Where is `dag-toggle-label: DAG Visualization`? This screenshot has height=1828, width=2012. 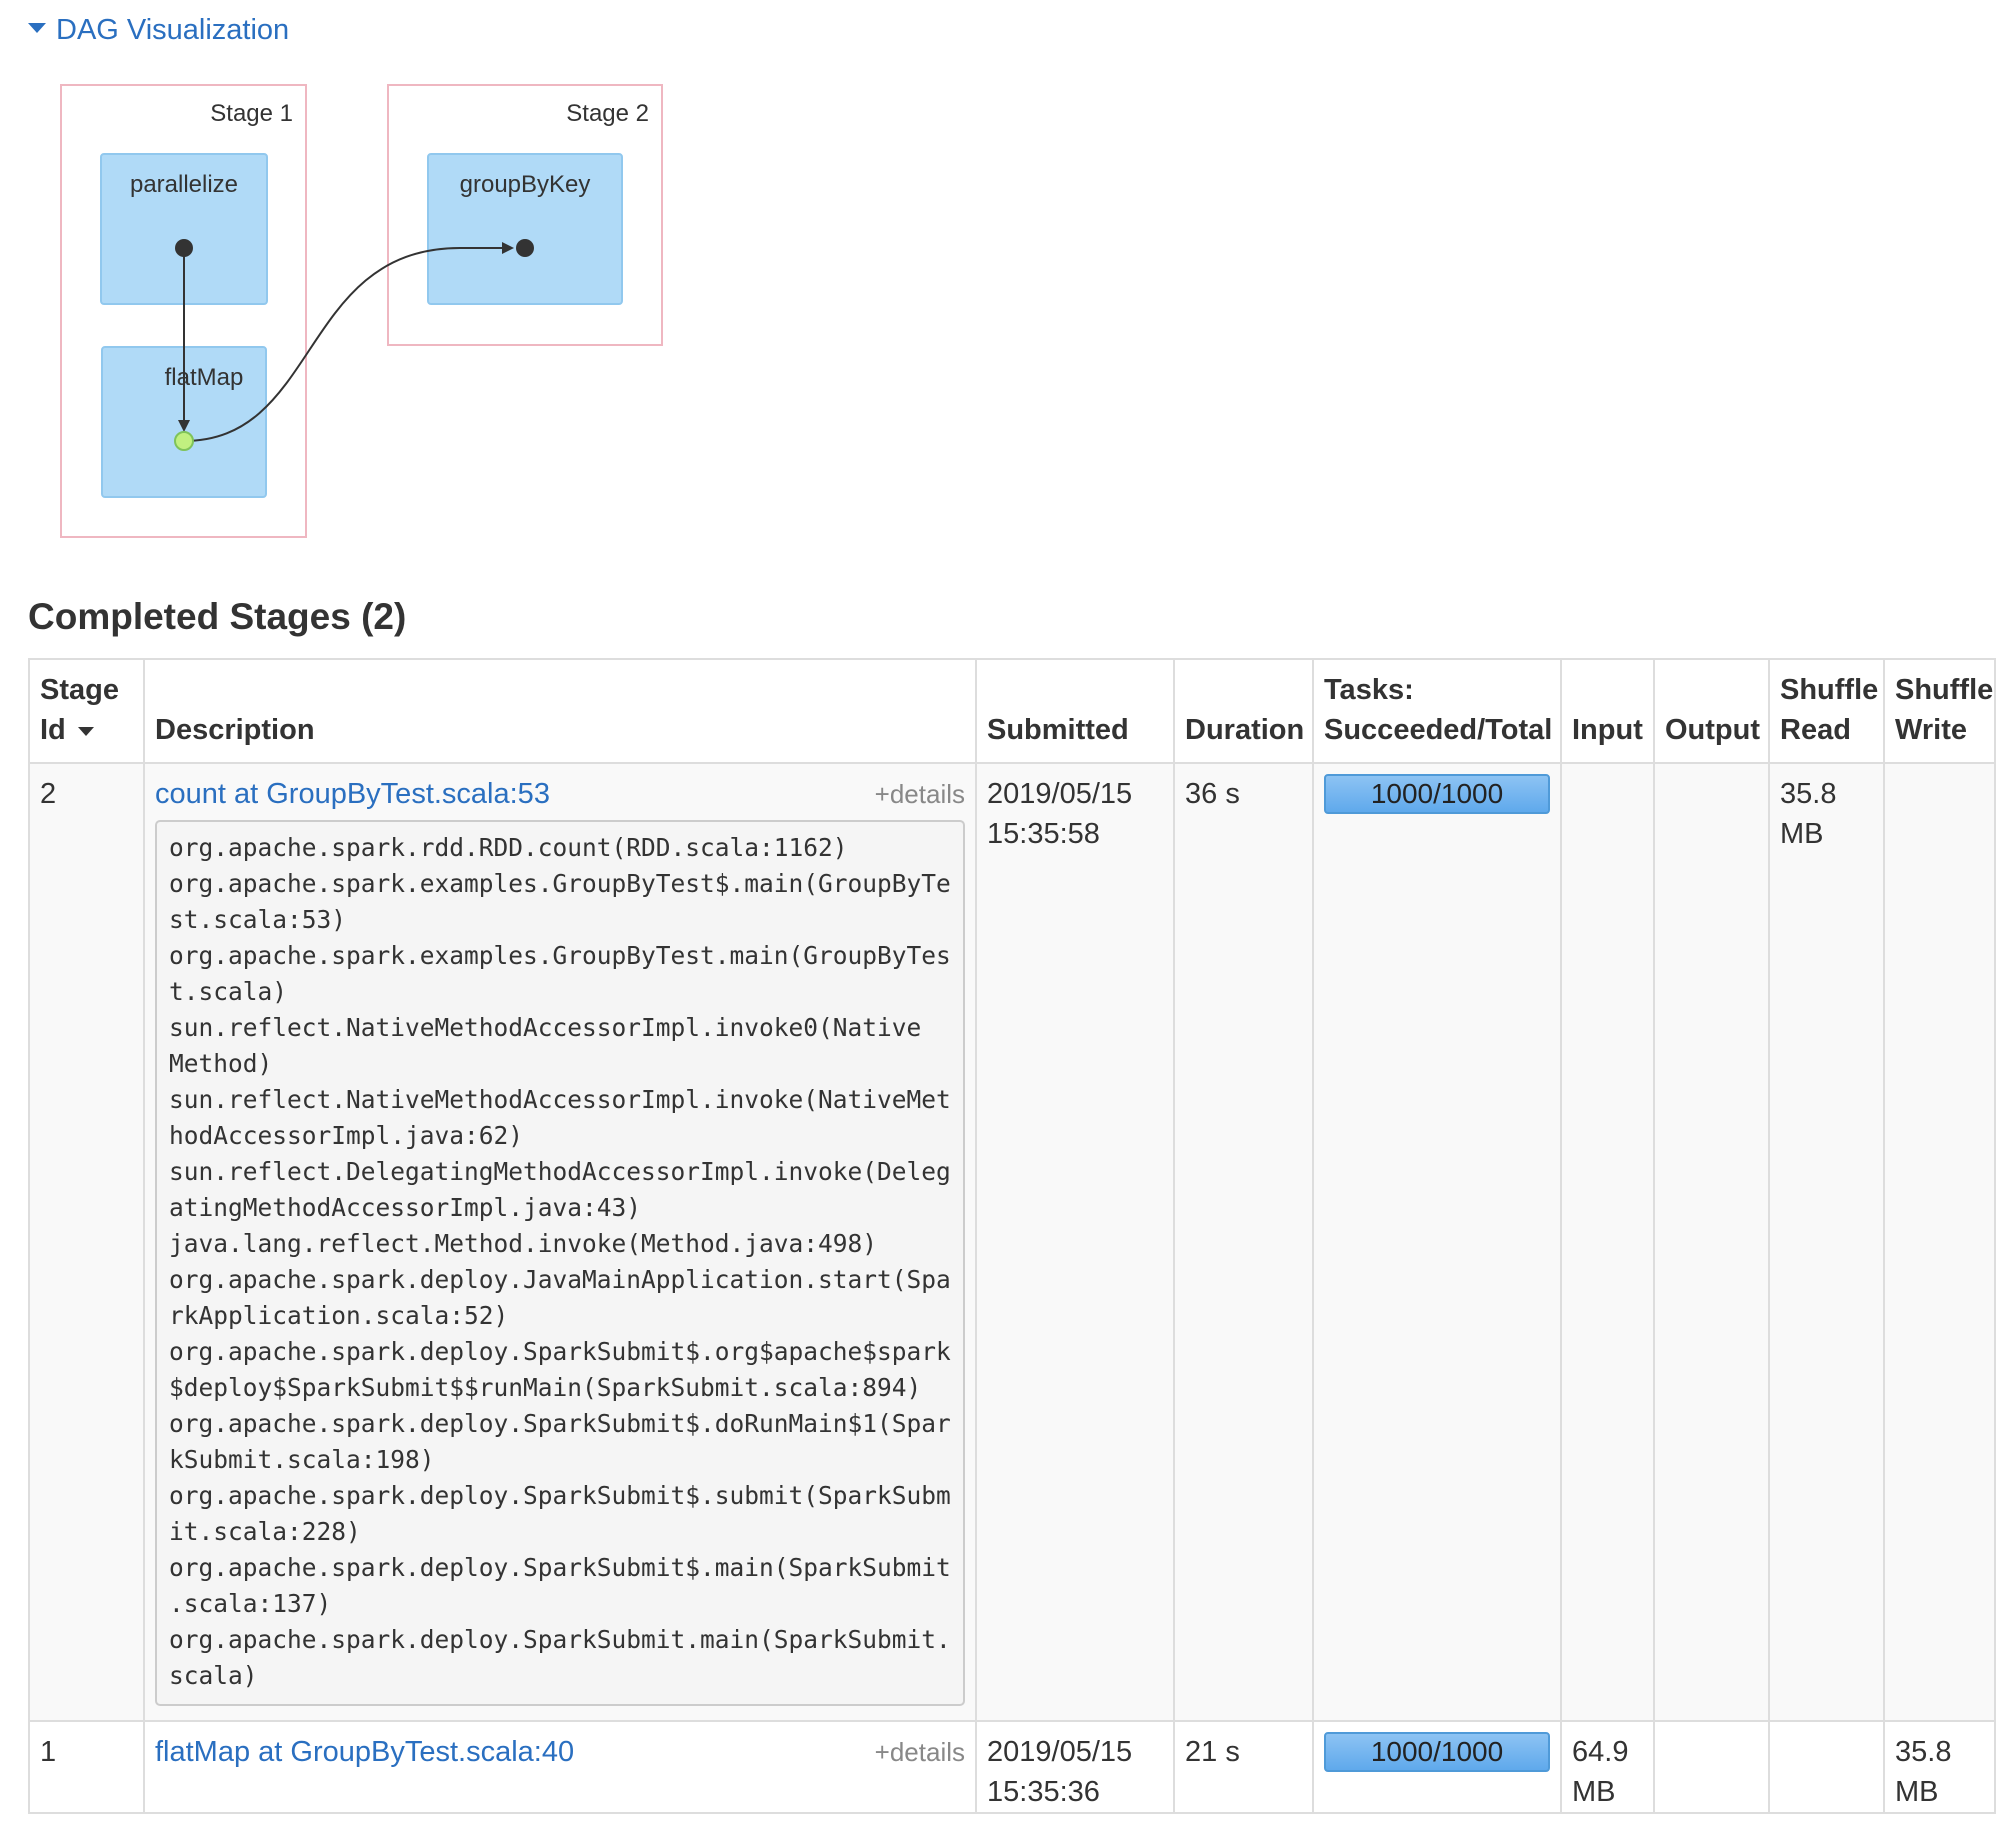 dag-toggle-label: DAG Visualization is located at coordinates (173, 30).